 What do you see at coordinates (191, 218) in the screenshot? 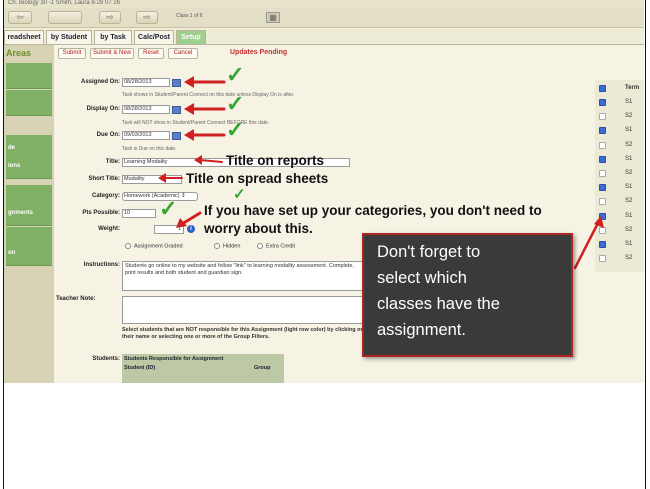
I see `arrow-weight` at bounding box center [191, 218].